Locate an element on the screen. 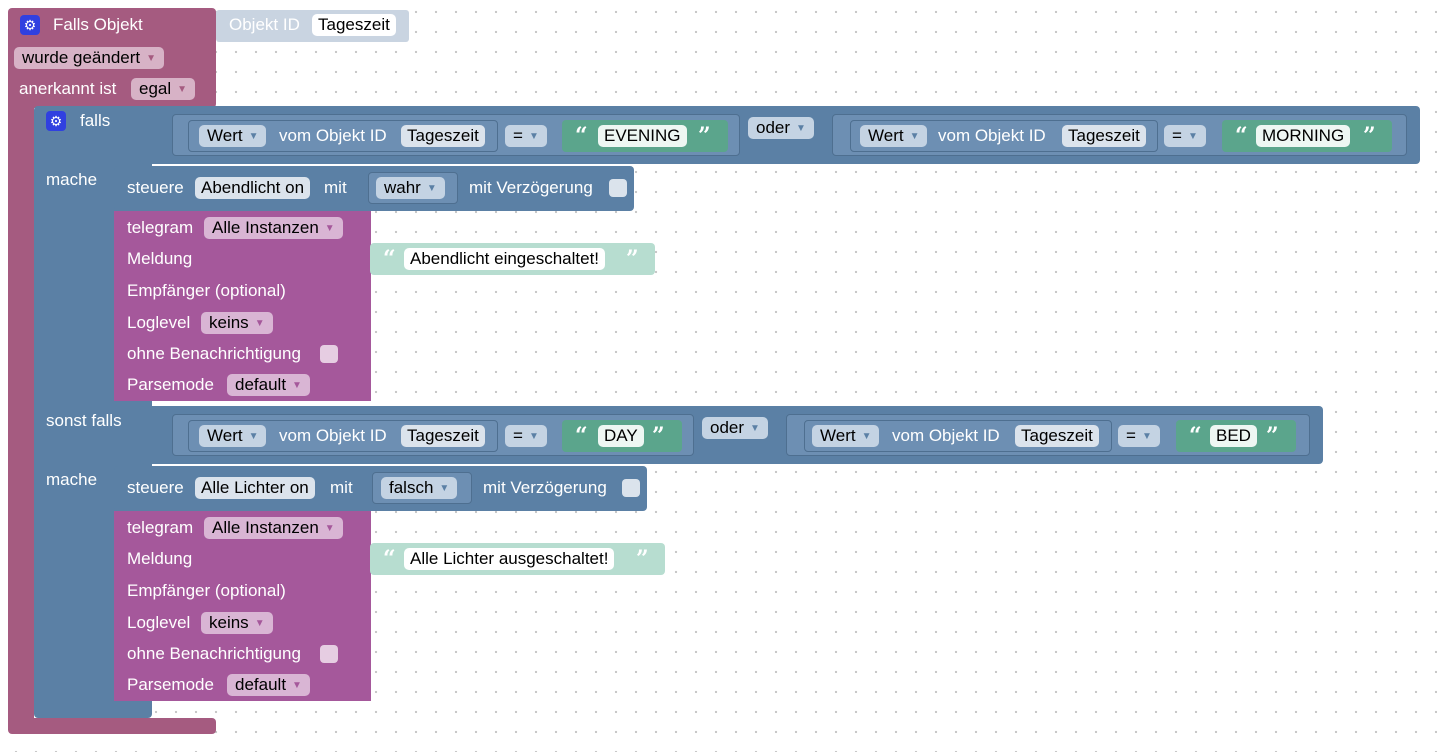 This screenshot has width=1437, height=752. object-id-label: Objekt ID is located at coordinates (264, 24).